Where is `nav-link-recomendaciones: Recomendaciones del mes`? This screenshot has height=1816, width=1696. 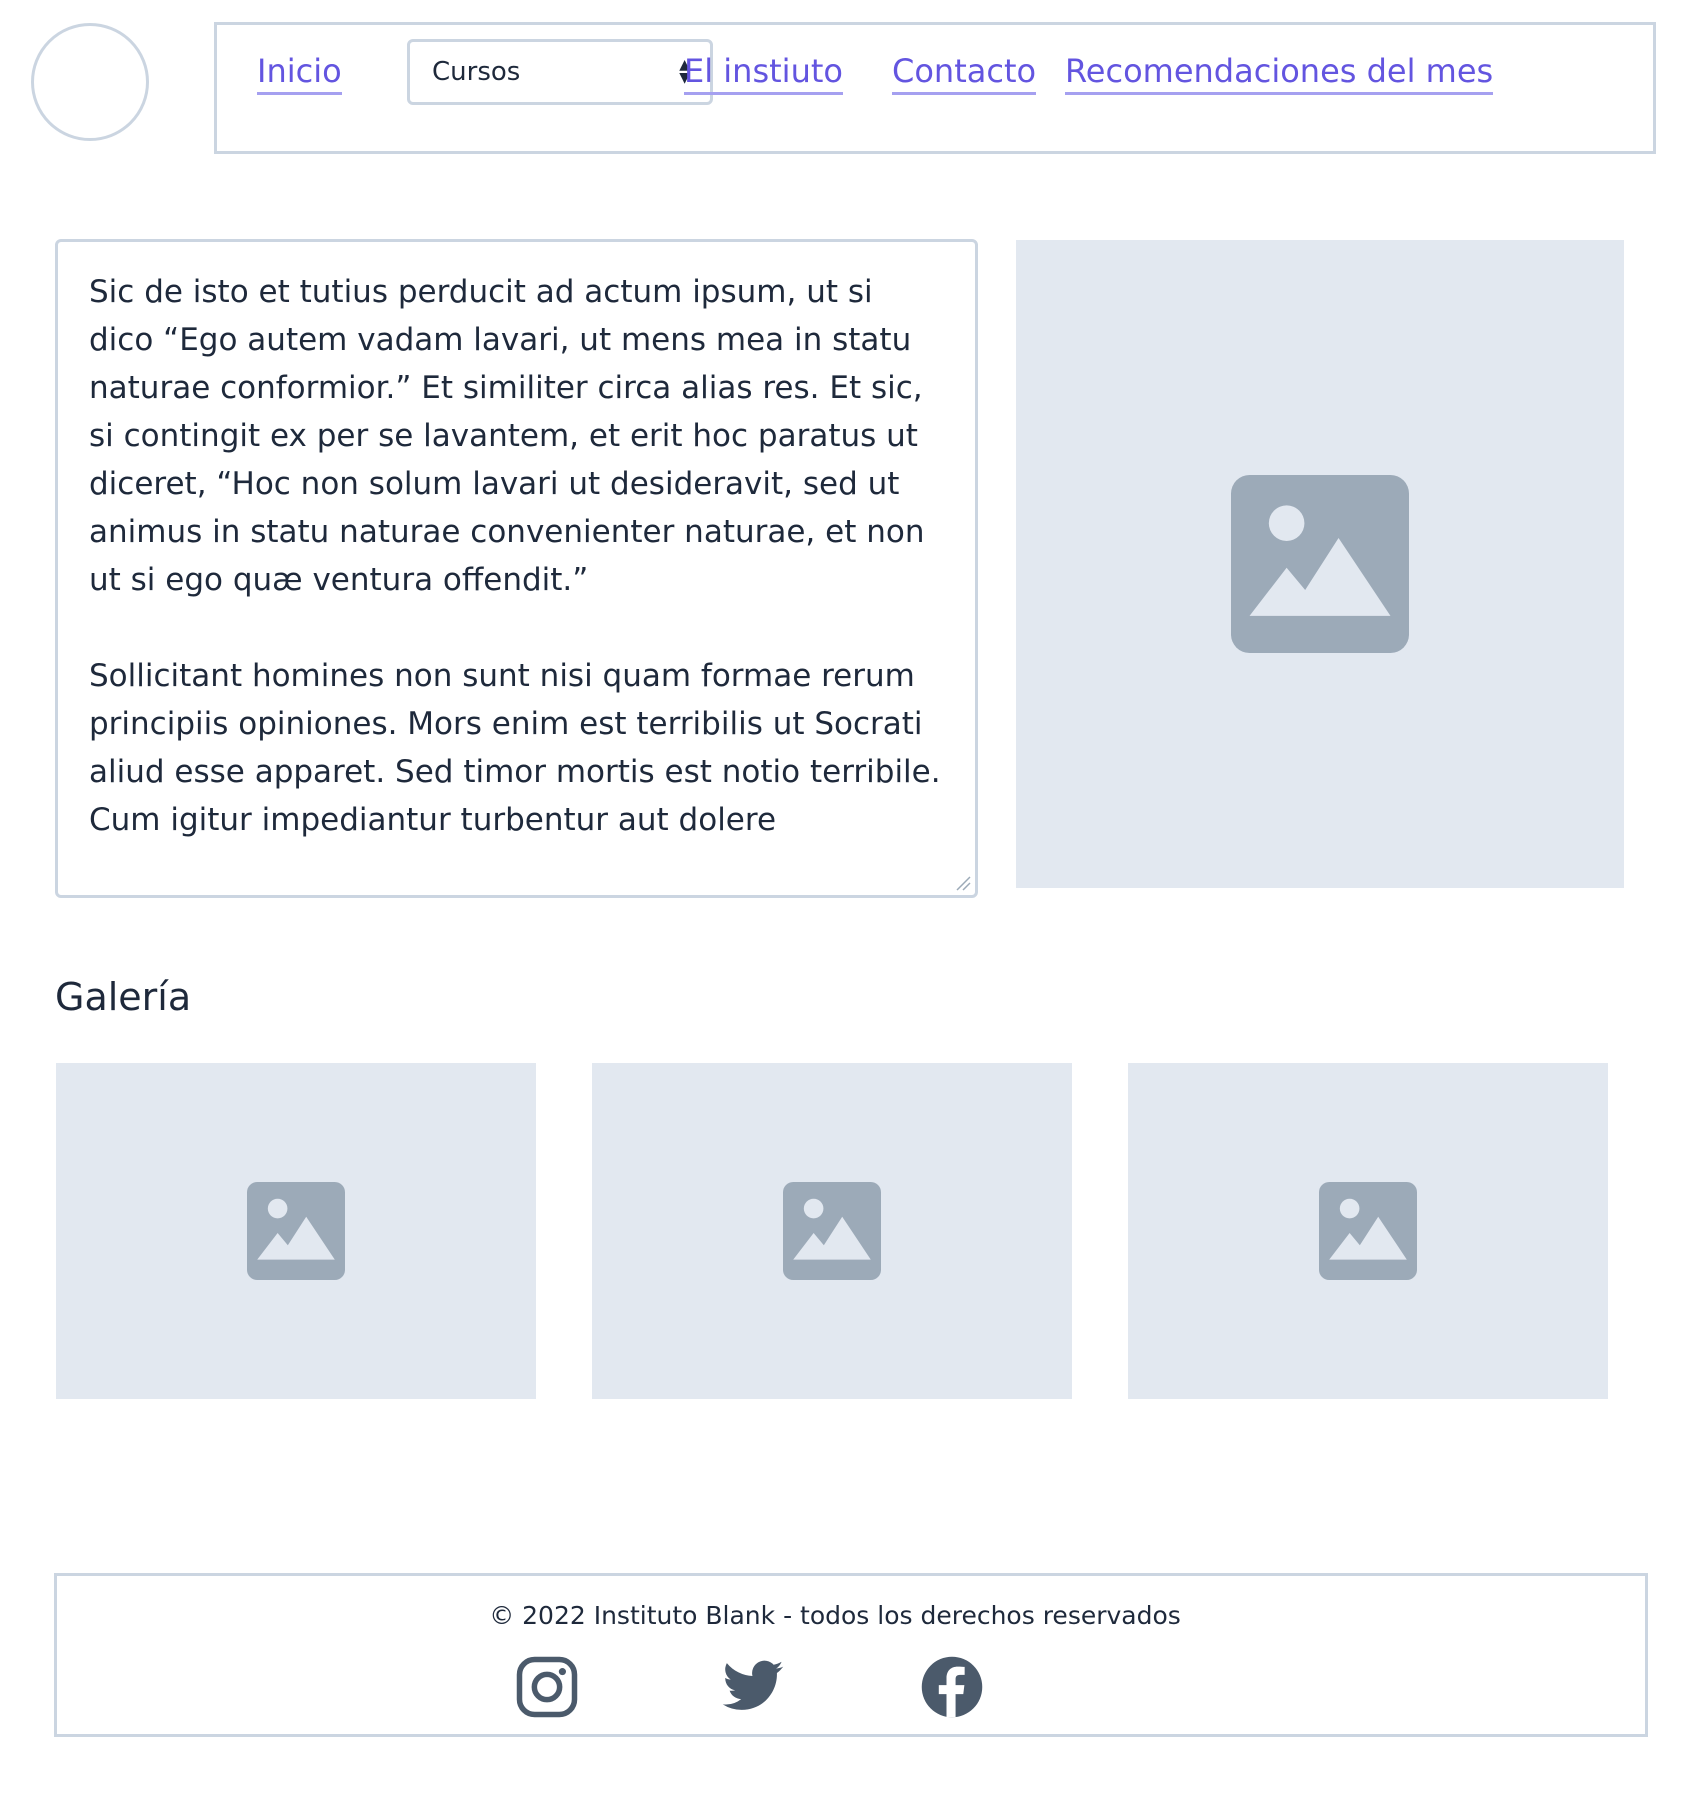
nav-link-recomendaciones: Recomendaciones del mes is located at coordinates (1279, 73).